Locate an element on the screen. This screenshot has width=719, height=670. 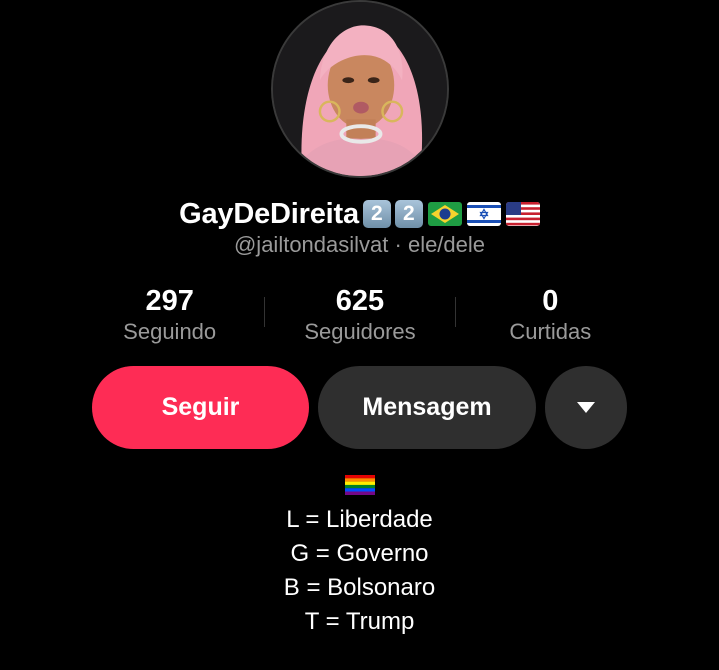
more-options-button is located at coordinates (586, 407).